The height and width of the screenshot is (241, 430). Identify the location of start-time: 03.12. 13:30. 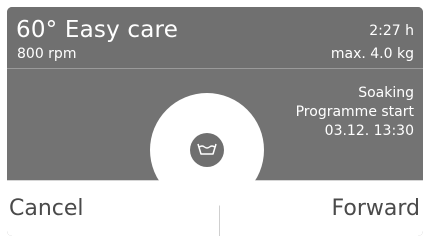
(369, 131).